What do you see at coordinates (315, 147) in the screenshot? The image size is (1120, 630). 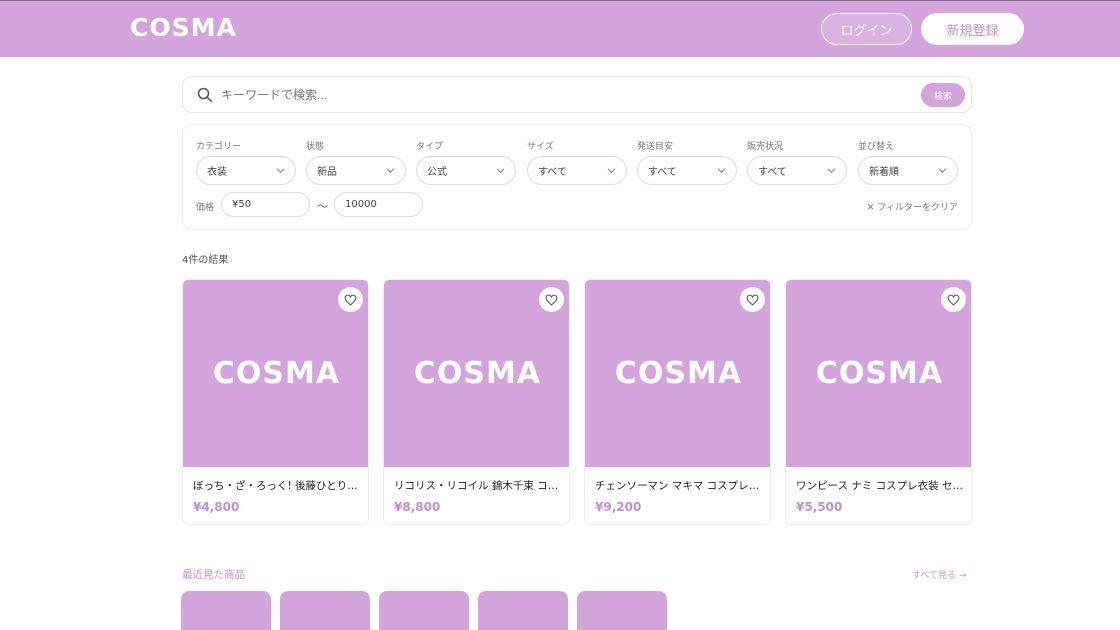 I see `filter-condition-label: 状態` at bounding box center [315, 147].